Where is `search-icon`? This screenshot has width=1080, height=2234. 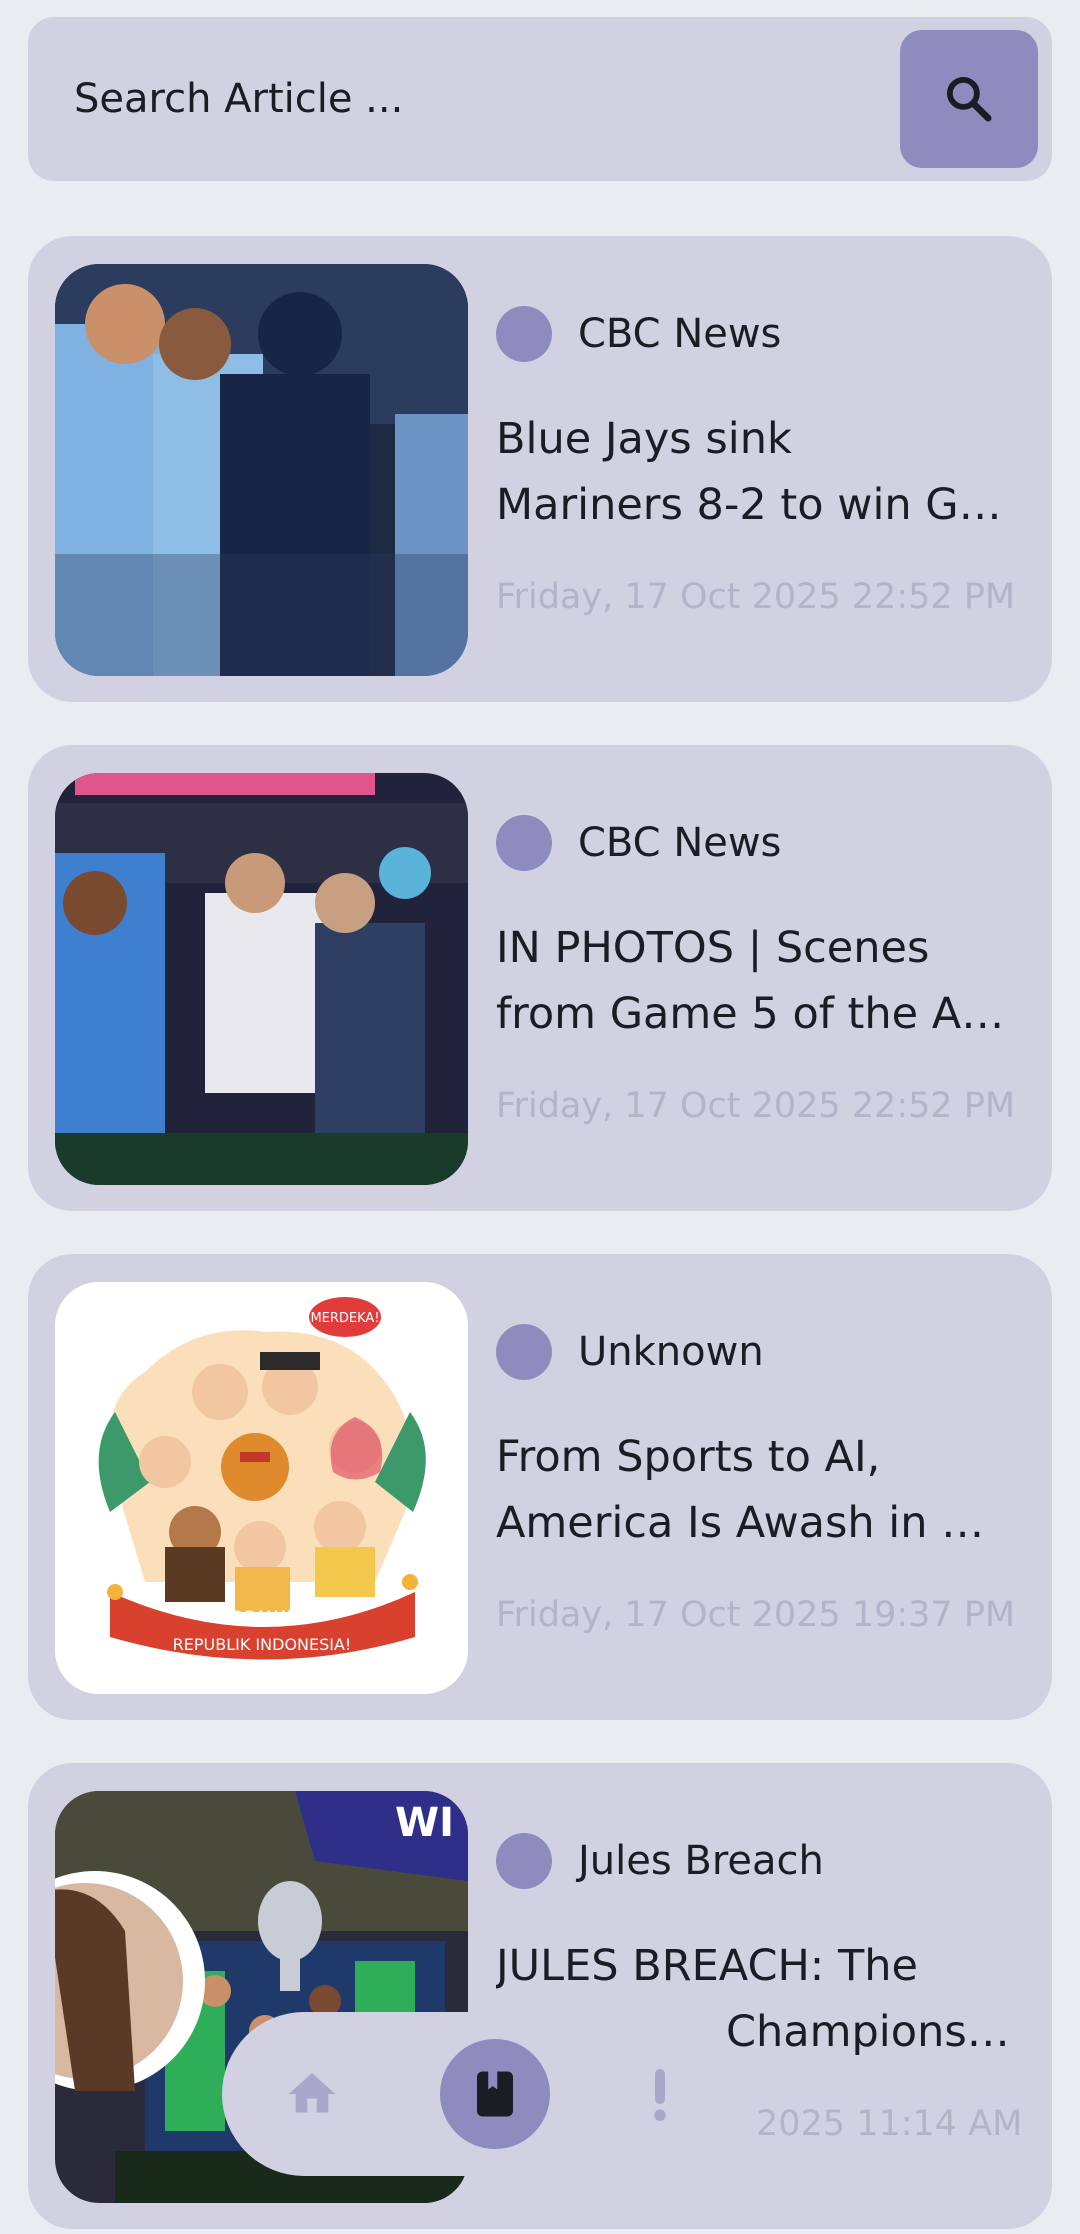
search-icon is located at coordinates (969, 99).